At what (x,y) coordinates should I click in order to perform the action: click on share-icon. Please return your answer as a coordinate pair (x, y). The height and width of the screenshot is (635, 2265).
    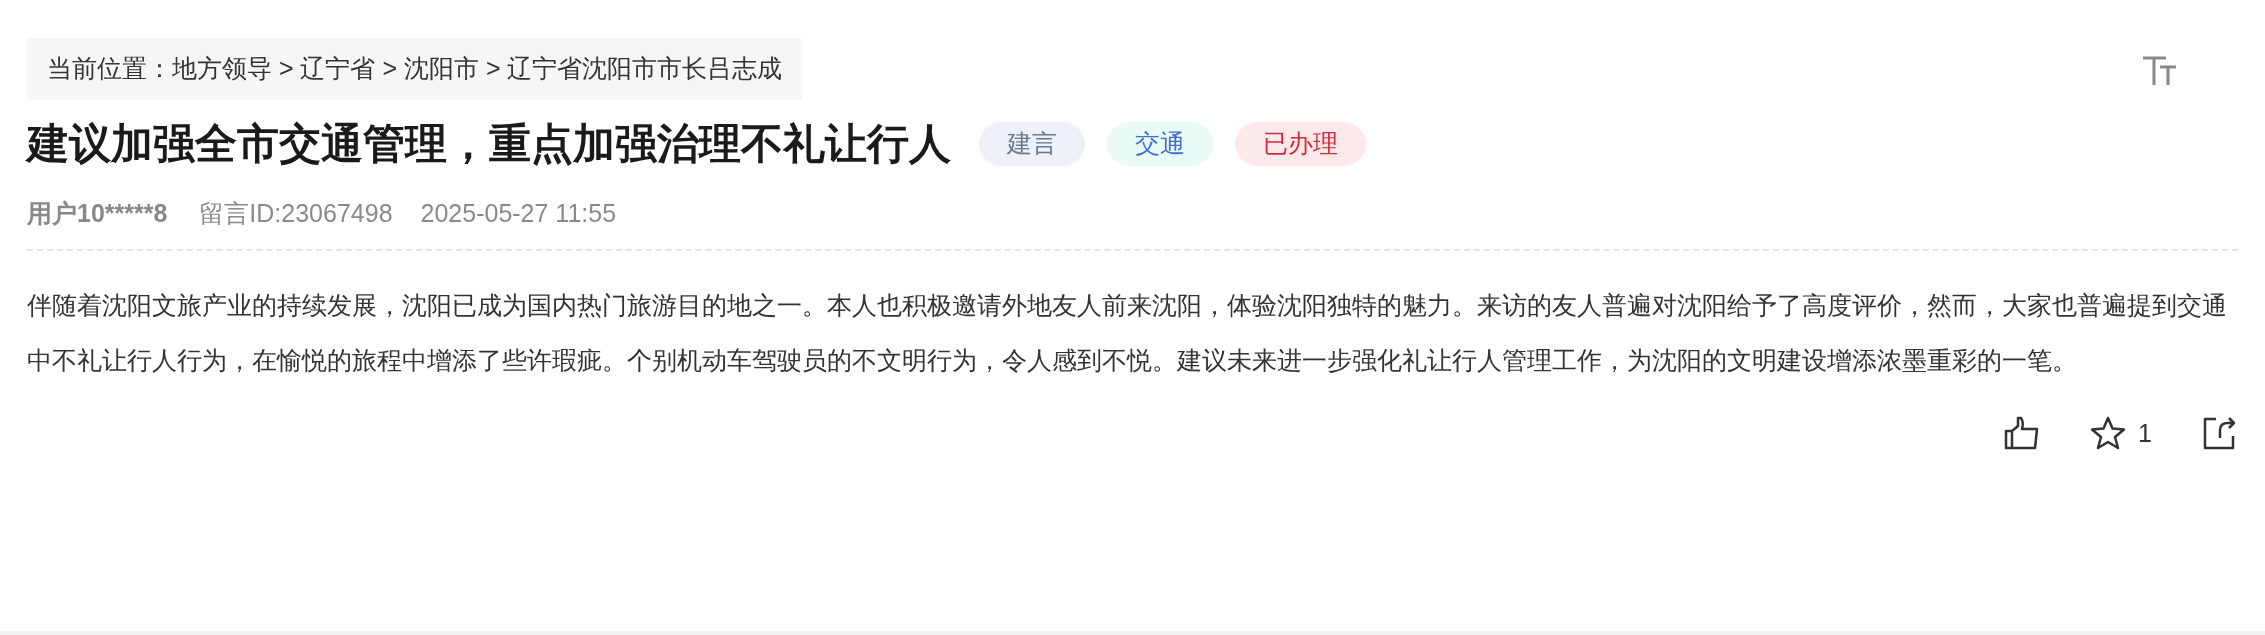
    Looking at the image, I should click on (2219, 433).